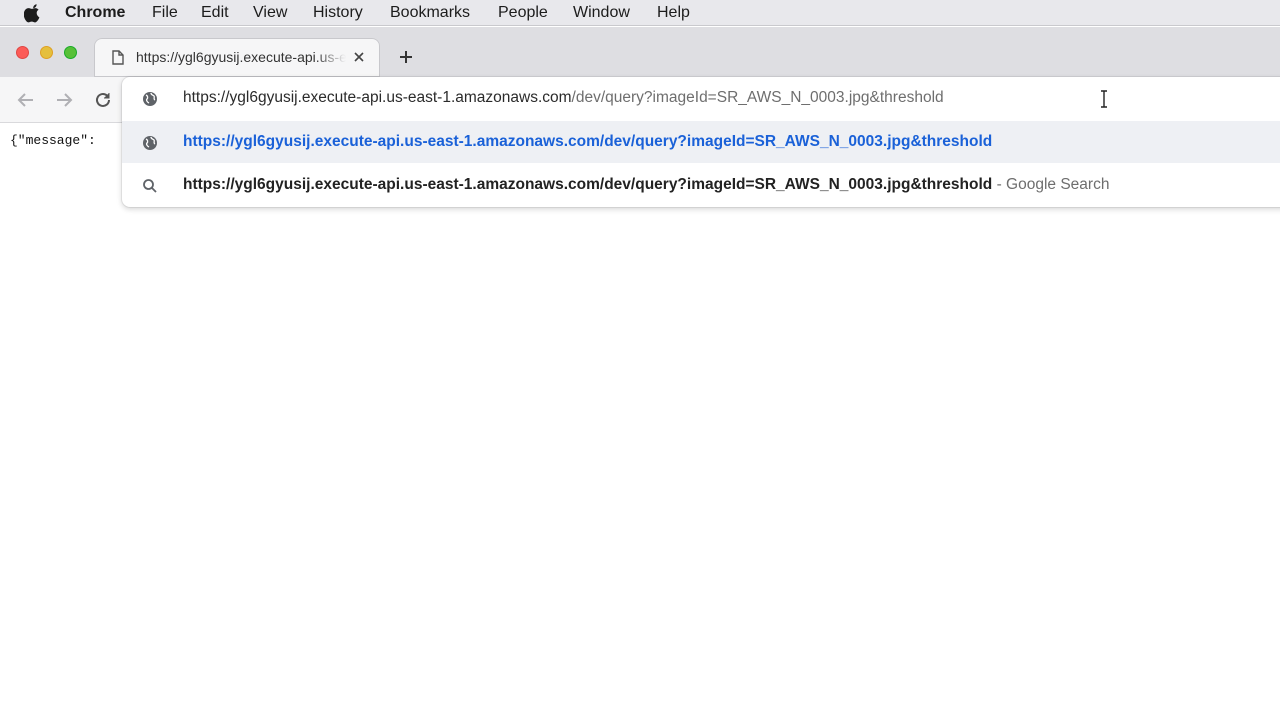 Image resolution: width=1280 pixels, height=720 pixels. Describe the element at coordinates (118, 57) in the screenshot. I see `document-icon` at that location.